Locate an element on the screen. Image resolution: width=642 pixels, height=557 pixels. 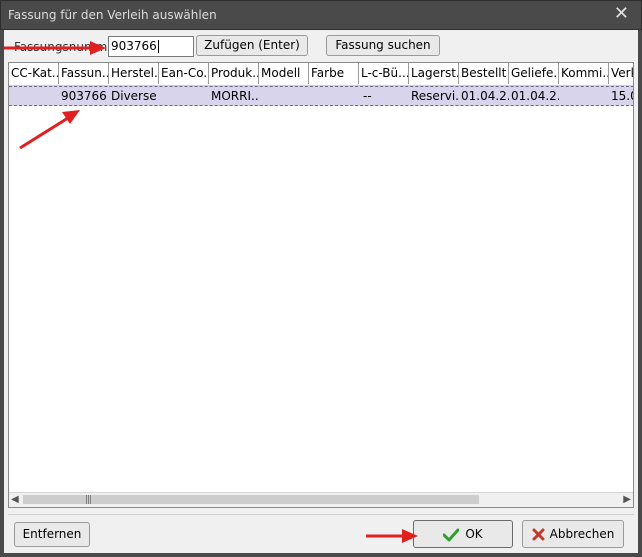
remove-button-label: Entfernen is located at coordinates (52, 534).